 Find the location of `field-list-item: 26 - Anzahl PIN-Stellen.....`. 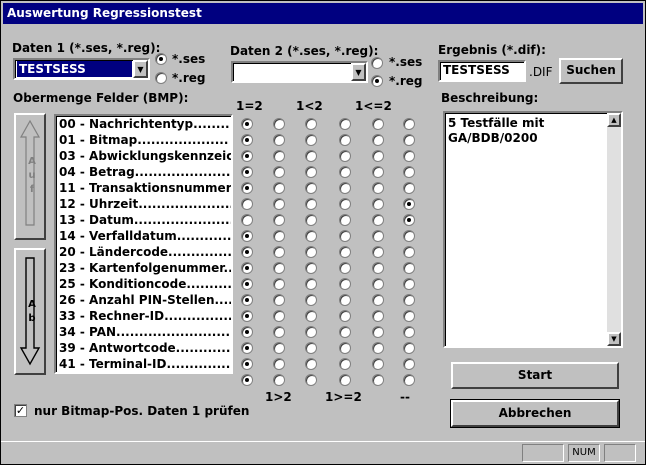

field-list-item: 26 - Anzahl PIN-Stellen..... is located at coordinates (143, 300).